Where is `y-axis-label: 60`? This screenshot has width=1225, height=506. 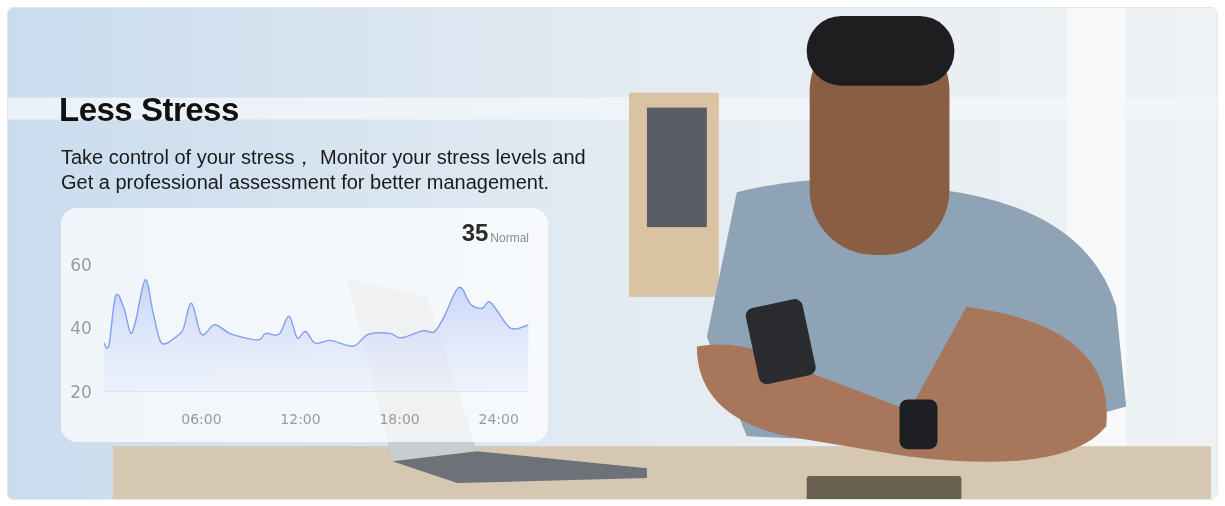
y-axis-label: 60 is located at coordinates (81, 264).